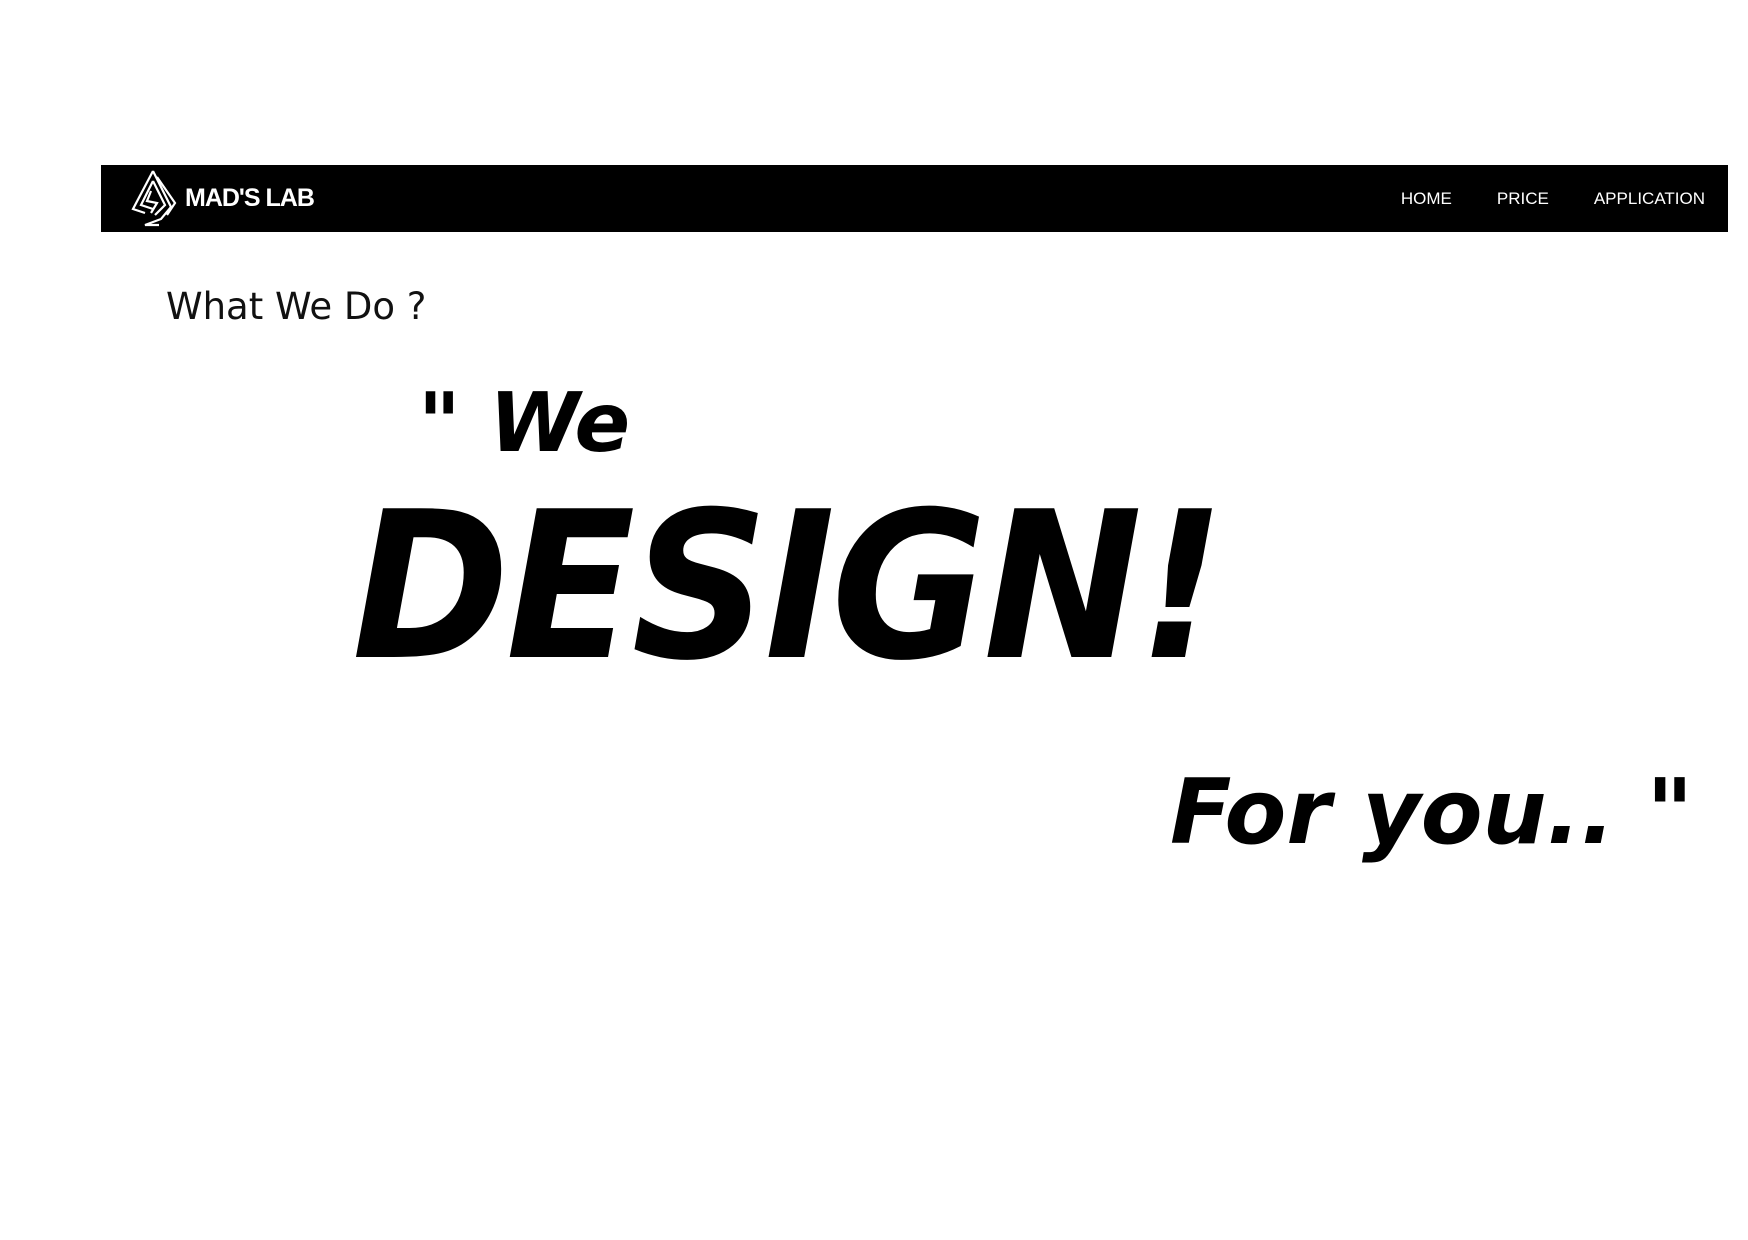 The width and height of the screenshot is (1748, 1240). I want to click on brand-name: MAD'S LAB, so click(250, 198).